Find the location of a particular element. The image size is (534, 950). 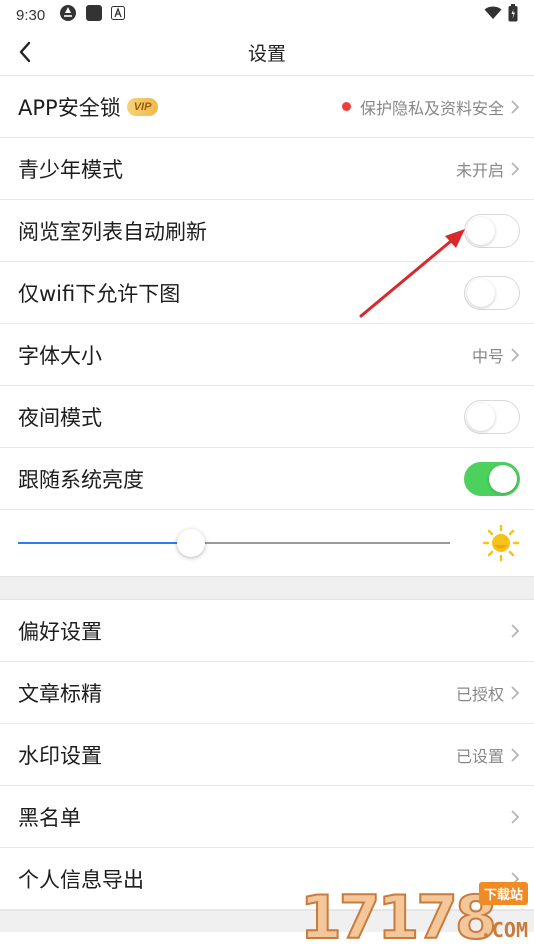

setting-wifi-images: 仅wifi下允许下图 is located at coordinates (267, 293).